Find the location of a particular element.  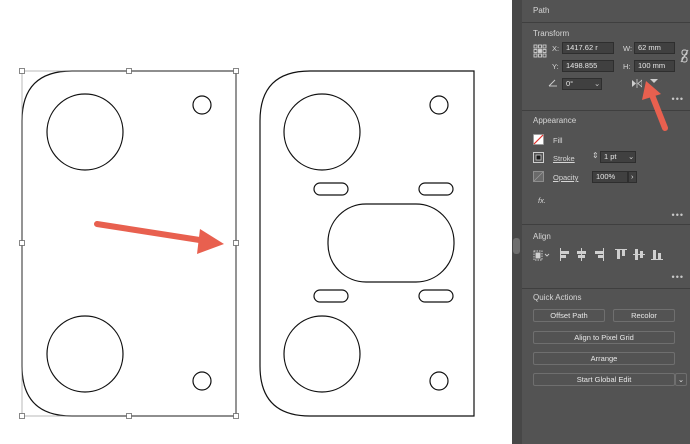

w-label: W: is located at coordinates (628, 48).